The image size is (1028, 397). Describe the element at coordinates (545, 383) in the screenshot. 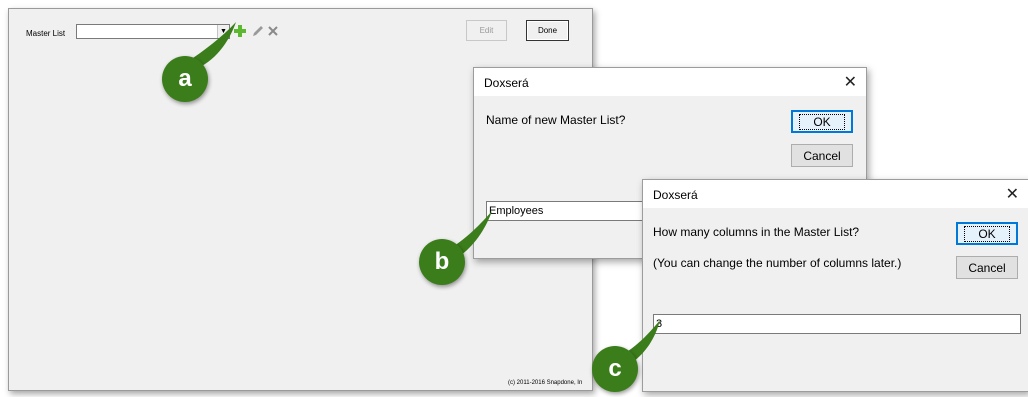

I see `copyright-text: (c) 2011-2016 Snapdone, In` at that location.